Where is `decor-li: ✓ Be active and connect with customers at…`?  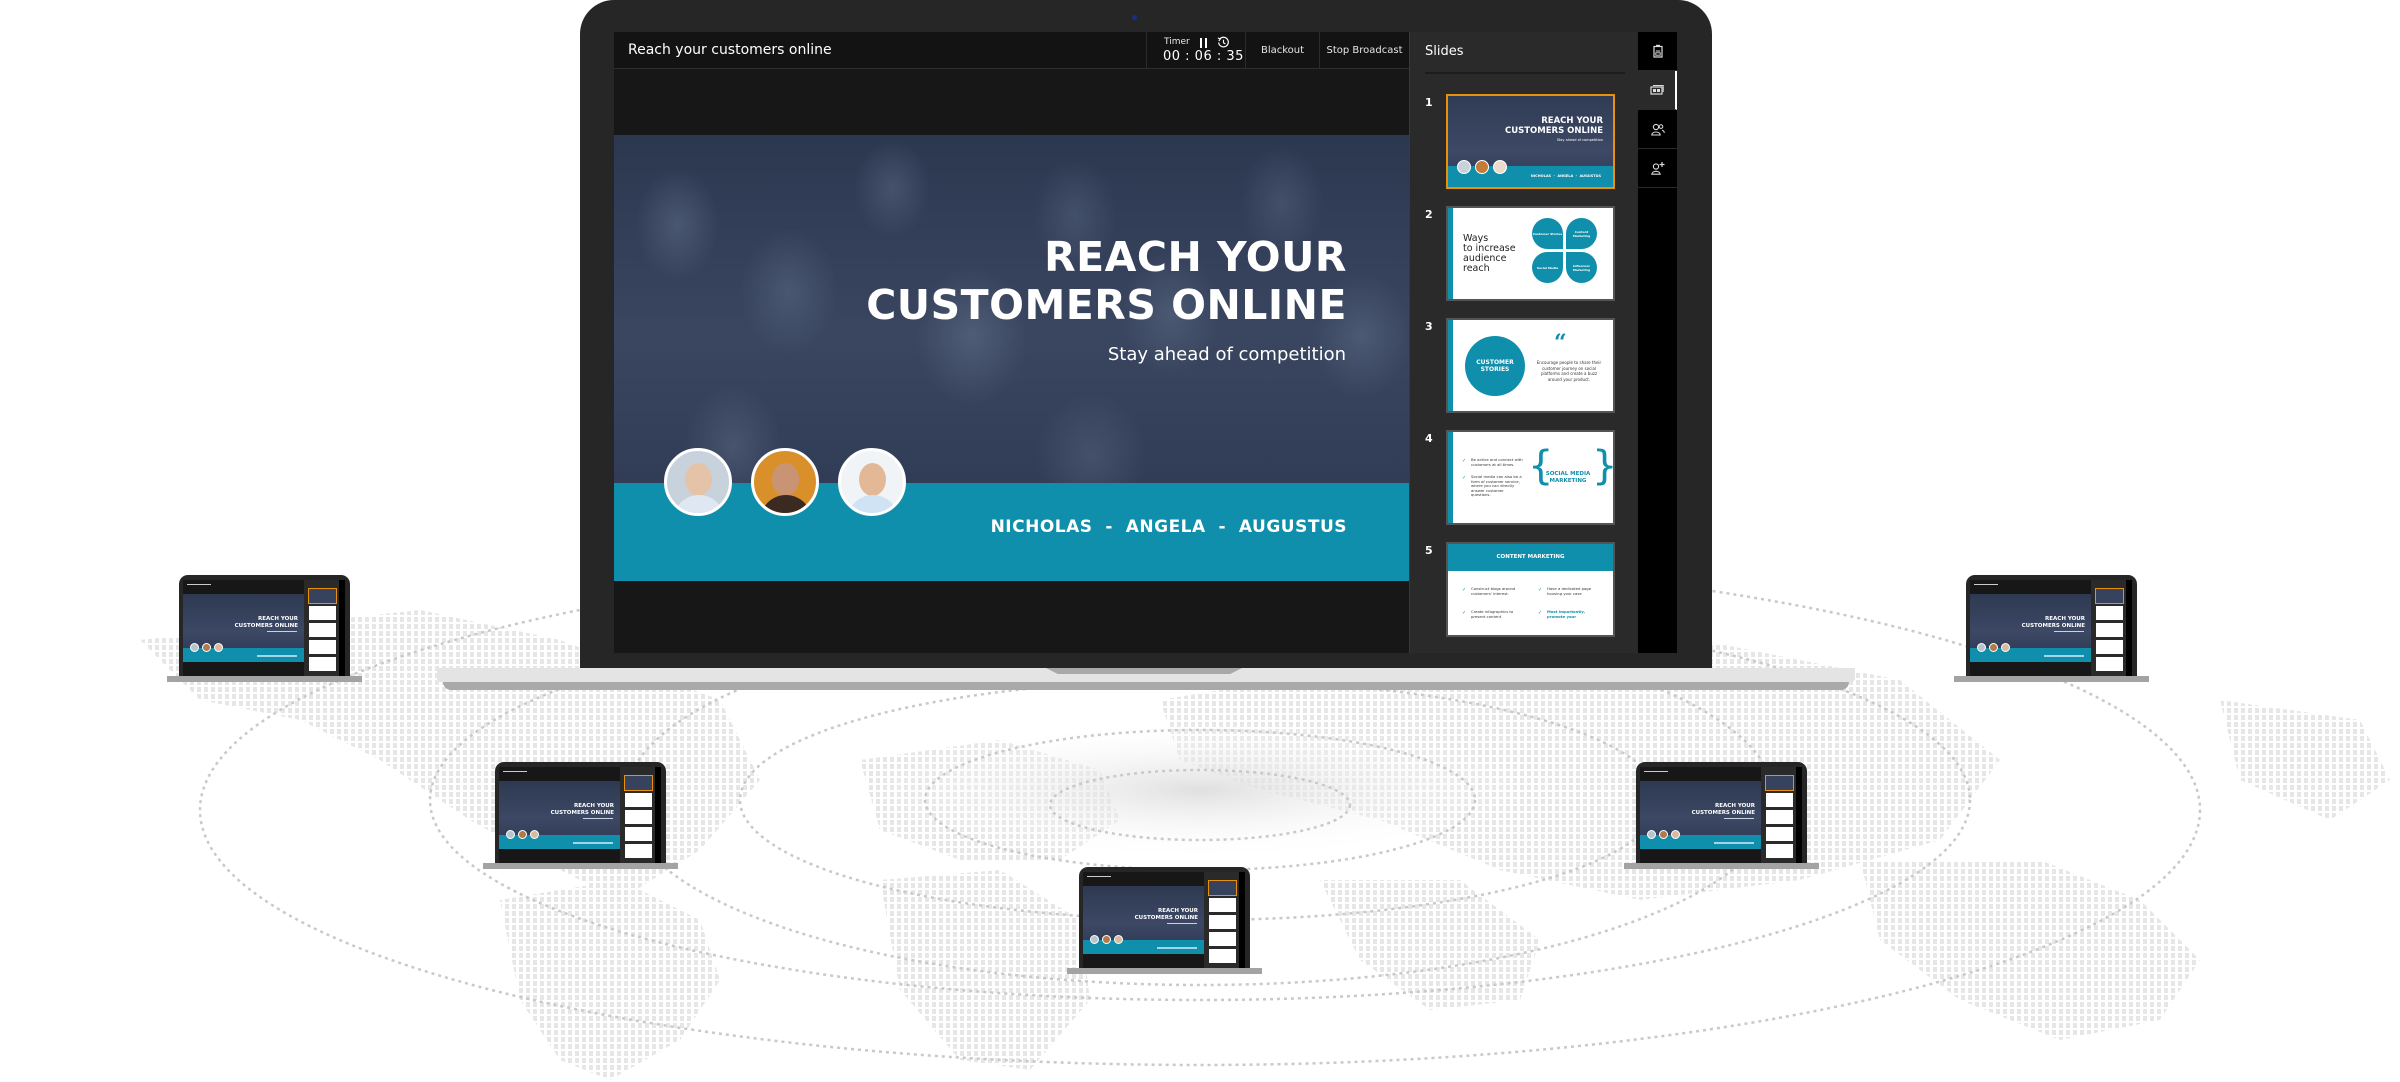
decor-li: ✓ Be active and connect with customers at… is located at coordinates (1493, 462).